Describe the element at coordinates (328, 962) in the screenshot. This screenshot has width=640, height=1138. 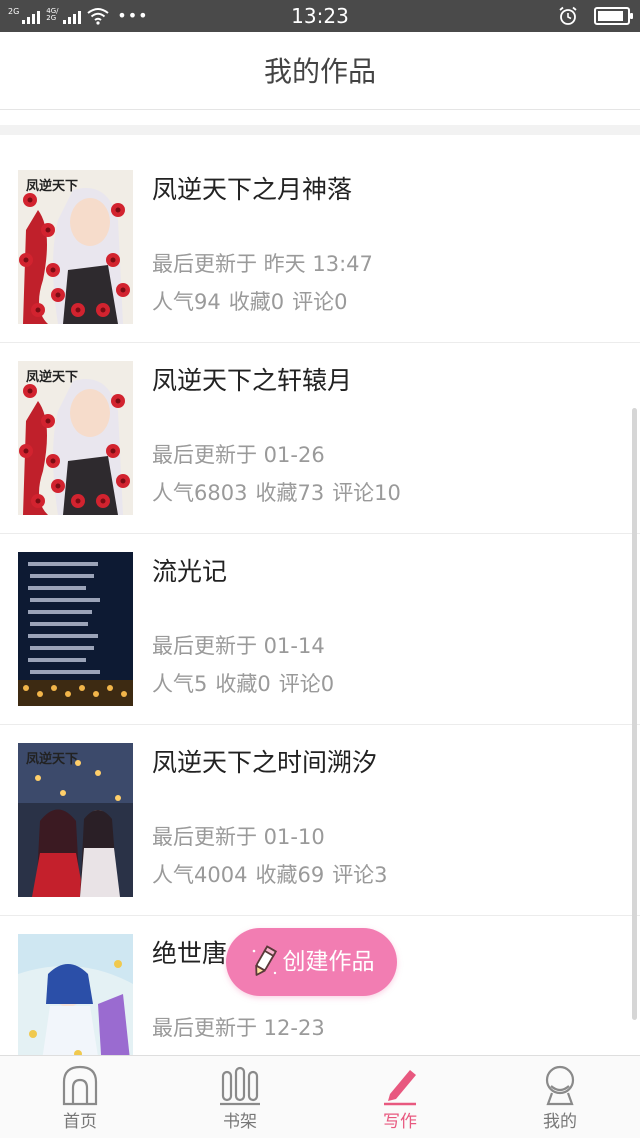
I see `create-work-label: 创建作品` at that location.